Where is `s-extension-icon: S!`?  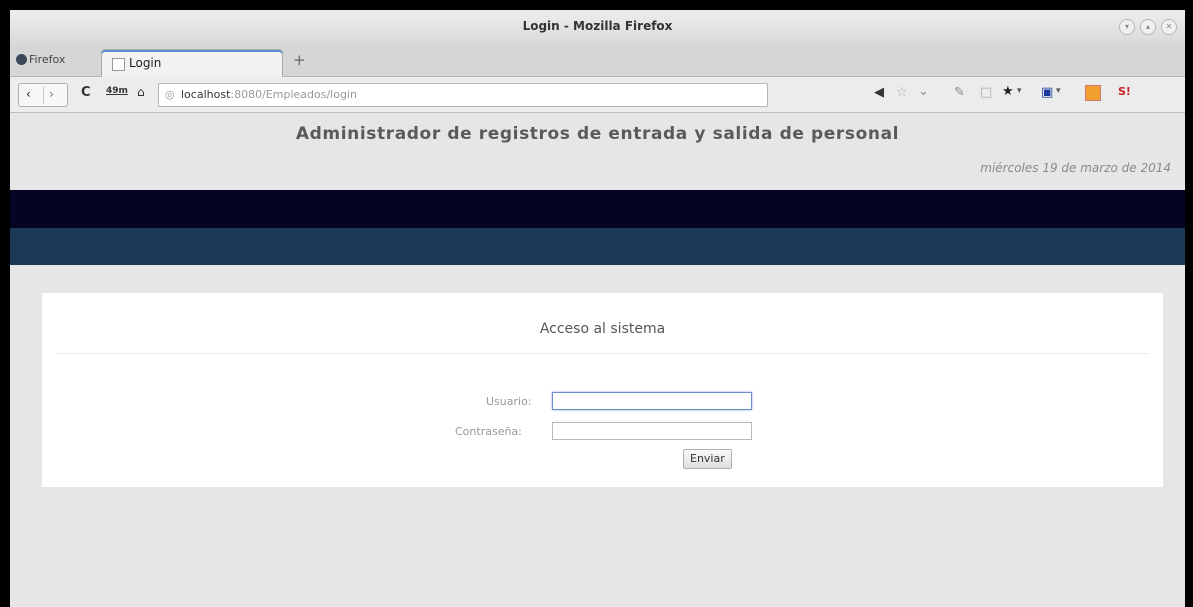 s-extension-icon: S! is located at coordinates (1124, 91).